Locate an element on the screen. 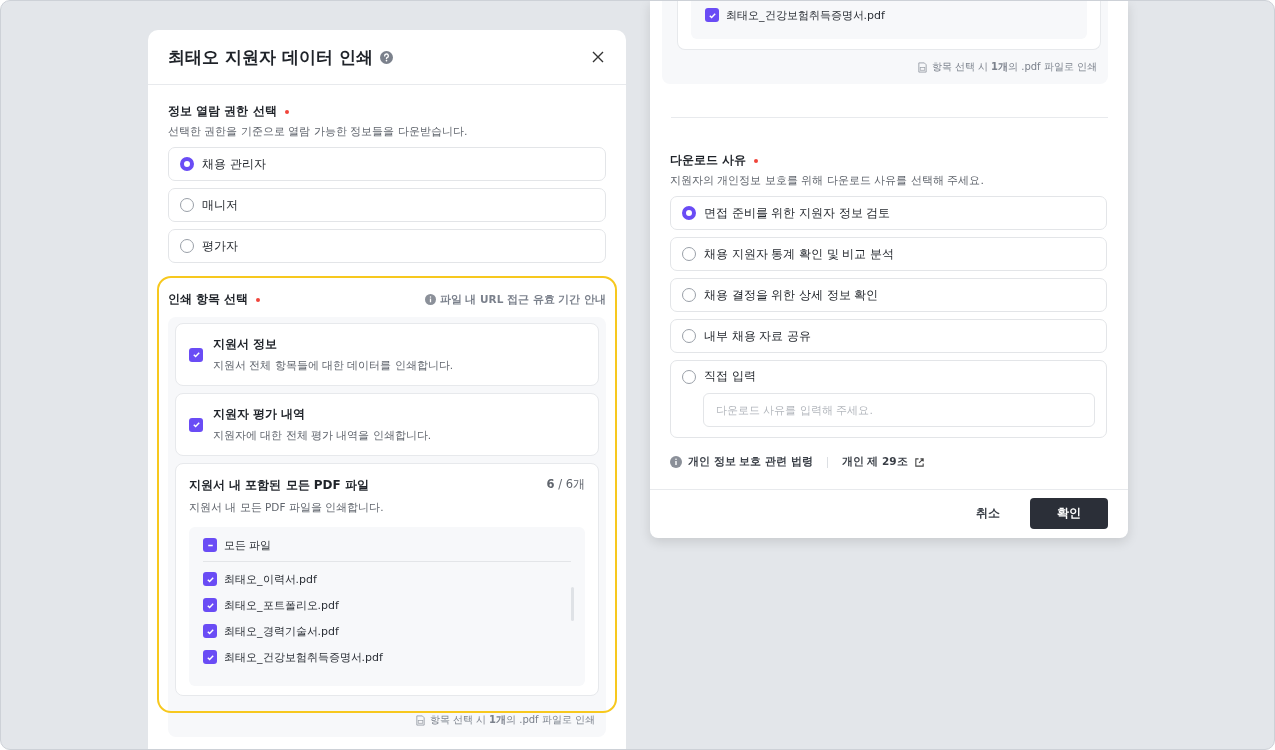 The image size is (1275, 750). option-label: 직접 입력 is located at coordinates (730, 376).